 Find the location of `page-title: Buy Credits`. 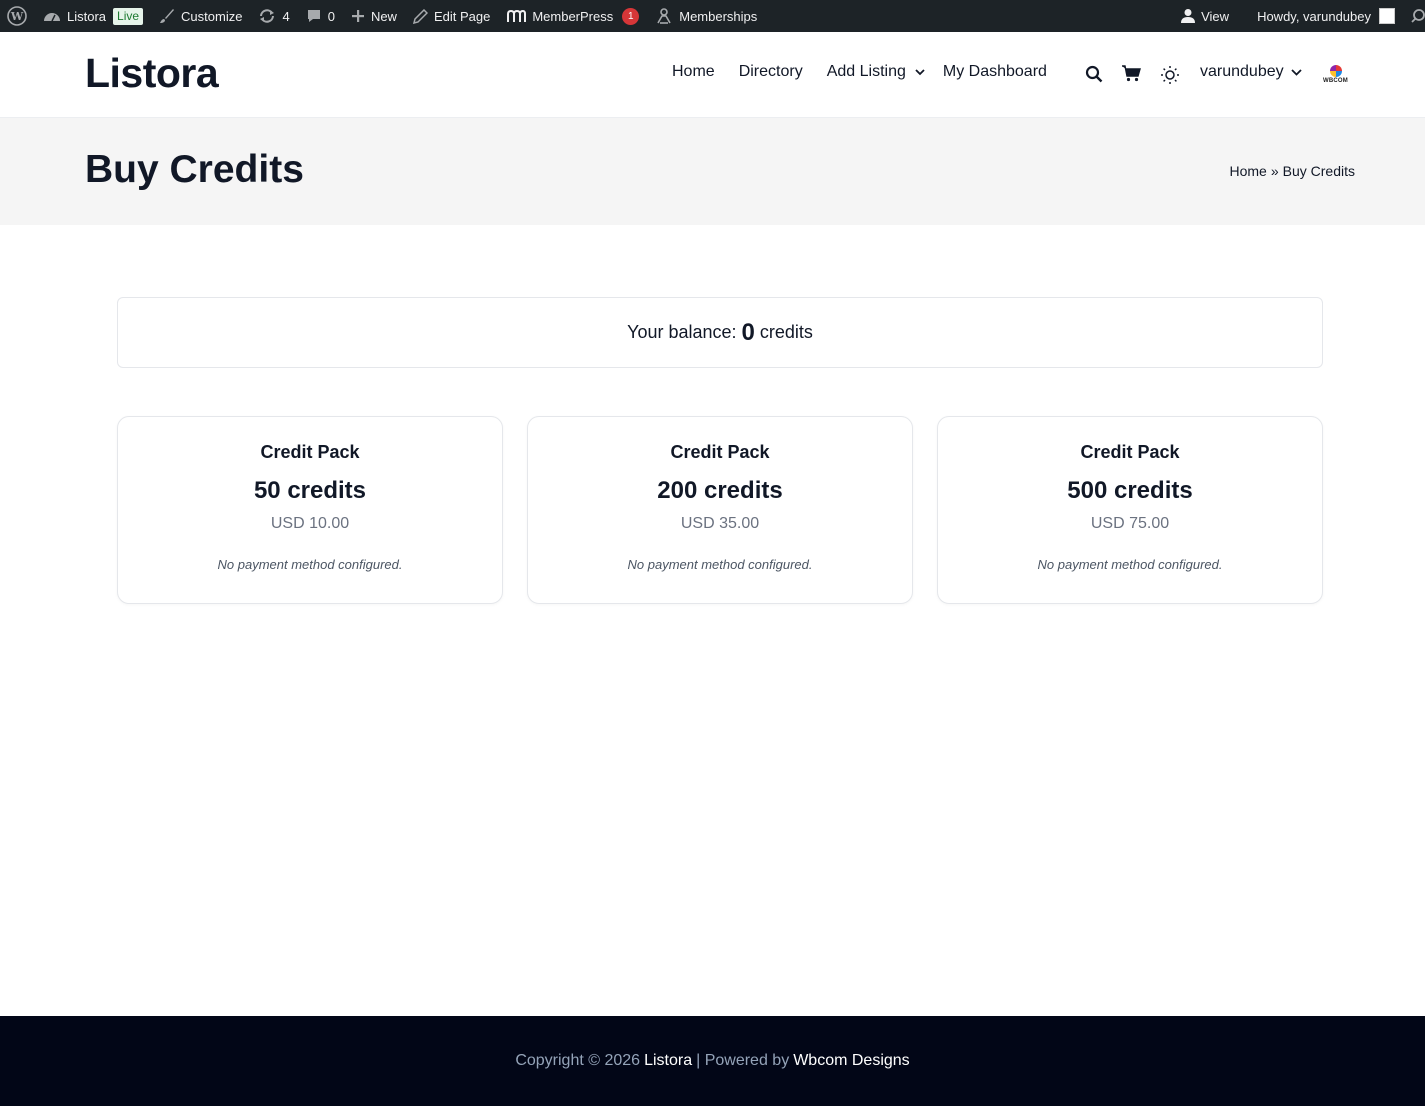

page-title: Buy Credits is located at coordinates (194, 169).